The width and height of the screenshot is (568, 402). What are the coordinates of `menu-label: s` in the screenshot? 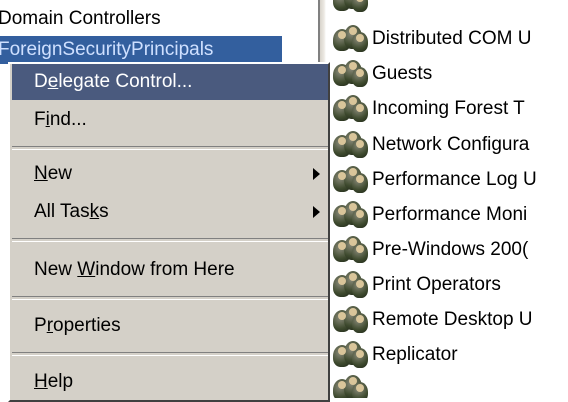 It's located at (104, 211).